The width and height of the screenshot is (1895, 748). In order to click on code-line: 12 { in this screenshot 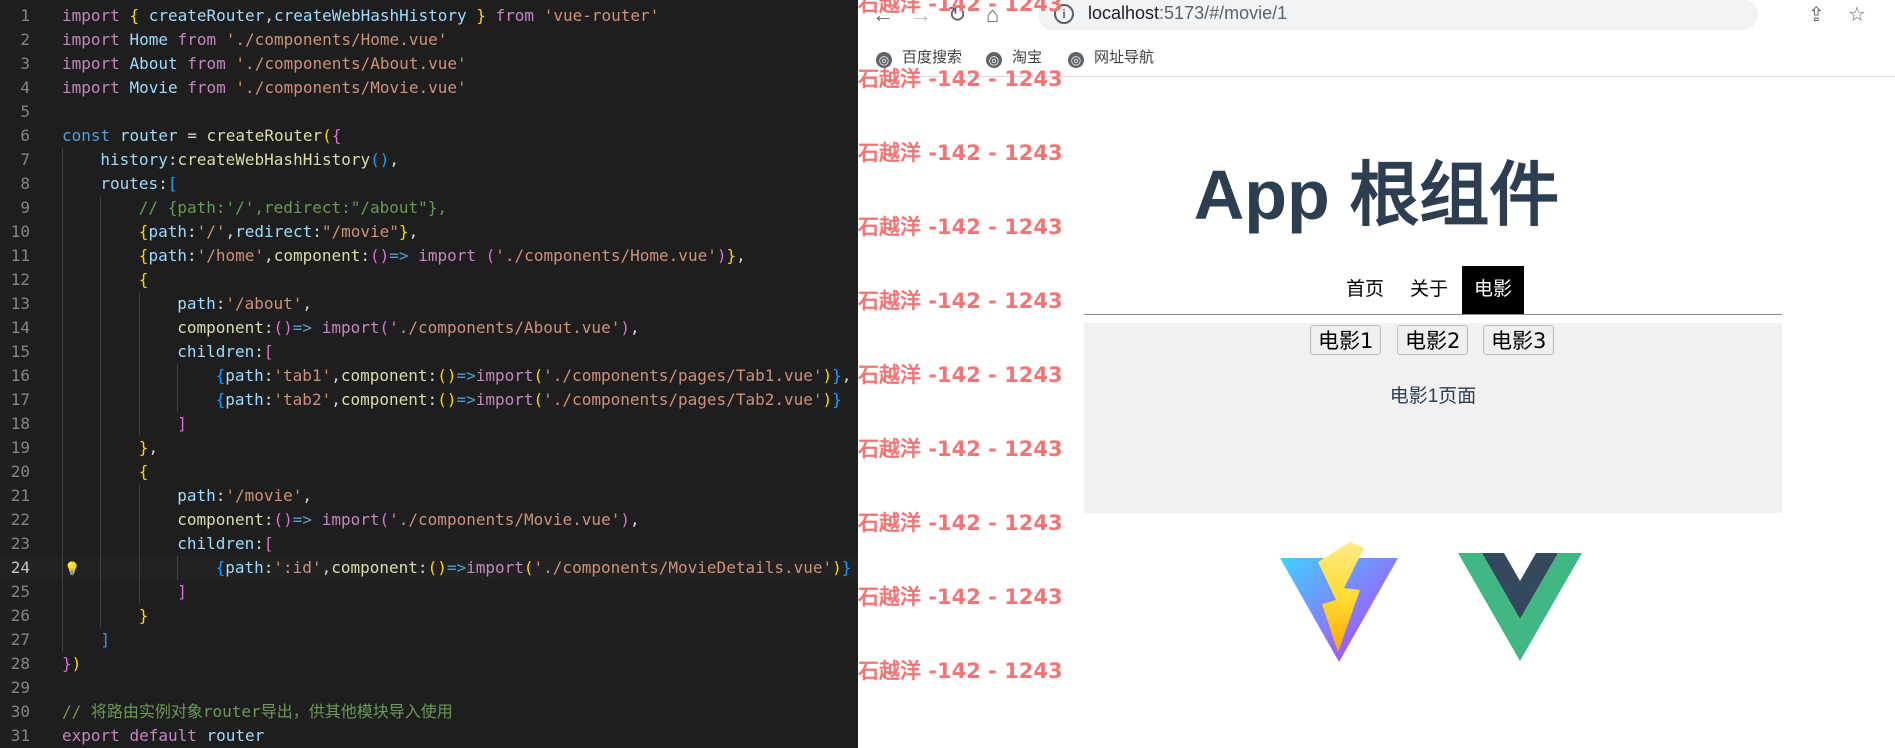, I will do `click(429, 280)`.